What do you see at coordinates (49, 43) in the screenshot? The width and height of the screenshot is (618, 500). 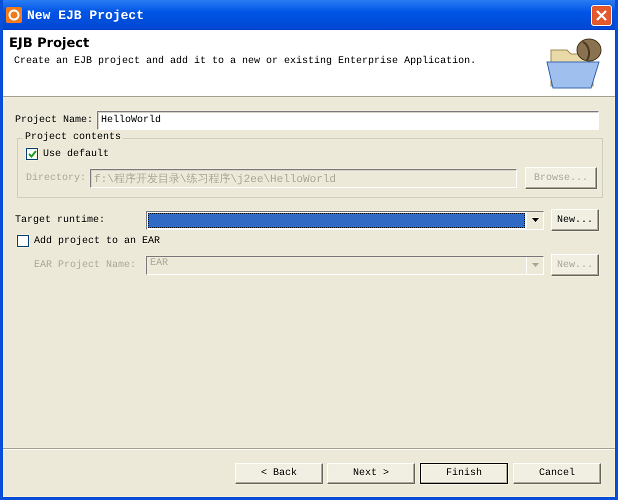 I see `page-title: EJB Project` at bounding box center [49, 43].